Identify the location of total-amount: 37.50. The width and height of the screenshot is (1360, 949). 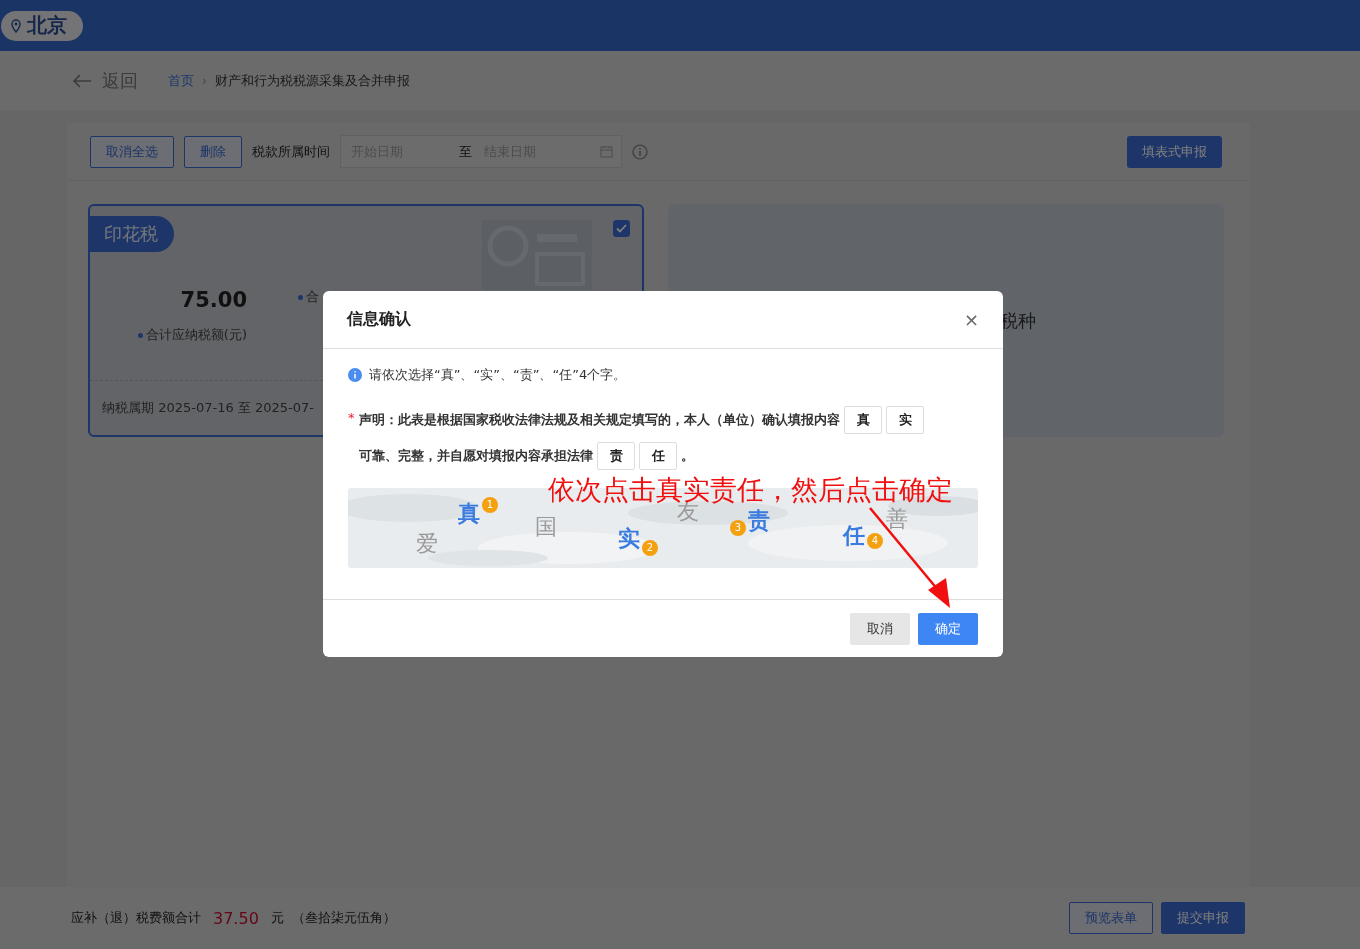
(236, 918).